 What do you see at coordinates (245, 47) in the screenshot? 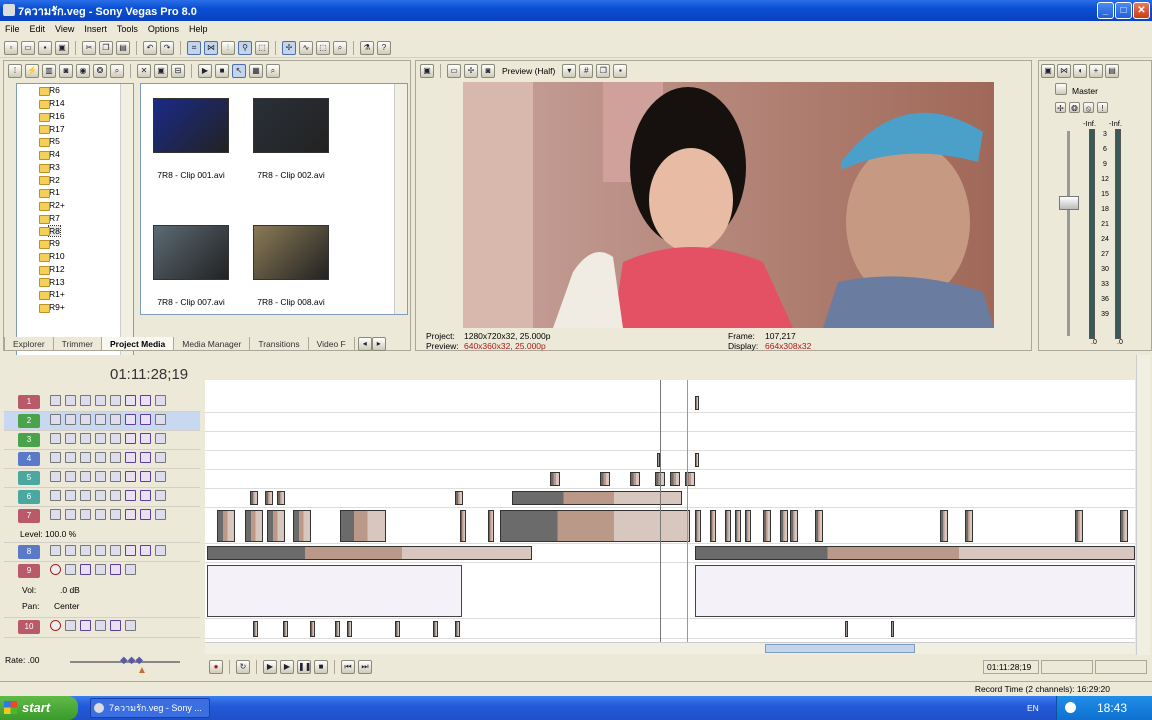
I see `lock-envelopes-icon: ⚲` at bounding box center [245, 47].